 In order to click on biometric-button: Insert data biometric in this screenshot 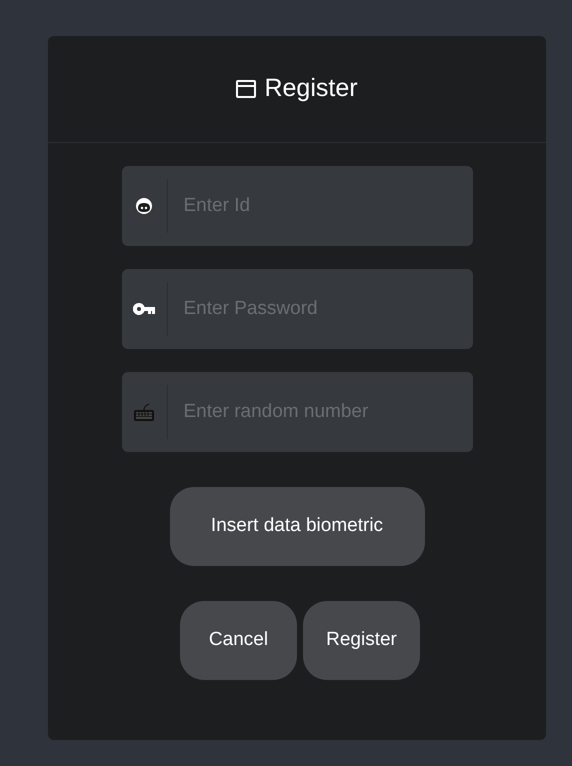, I will do `click(297, 526)`.